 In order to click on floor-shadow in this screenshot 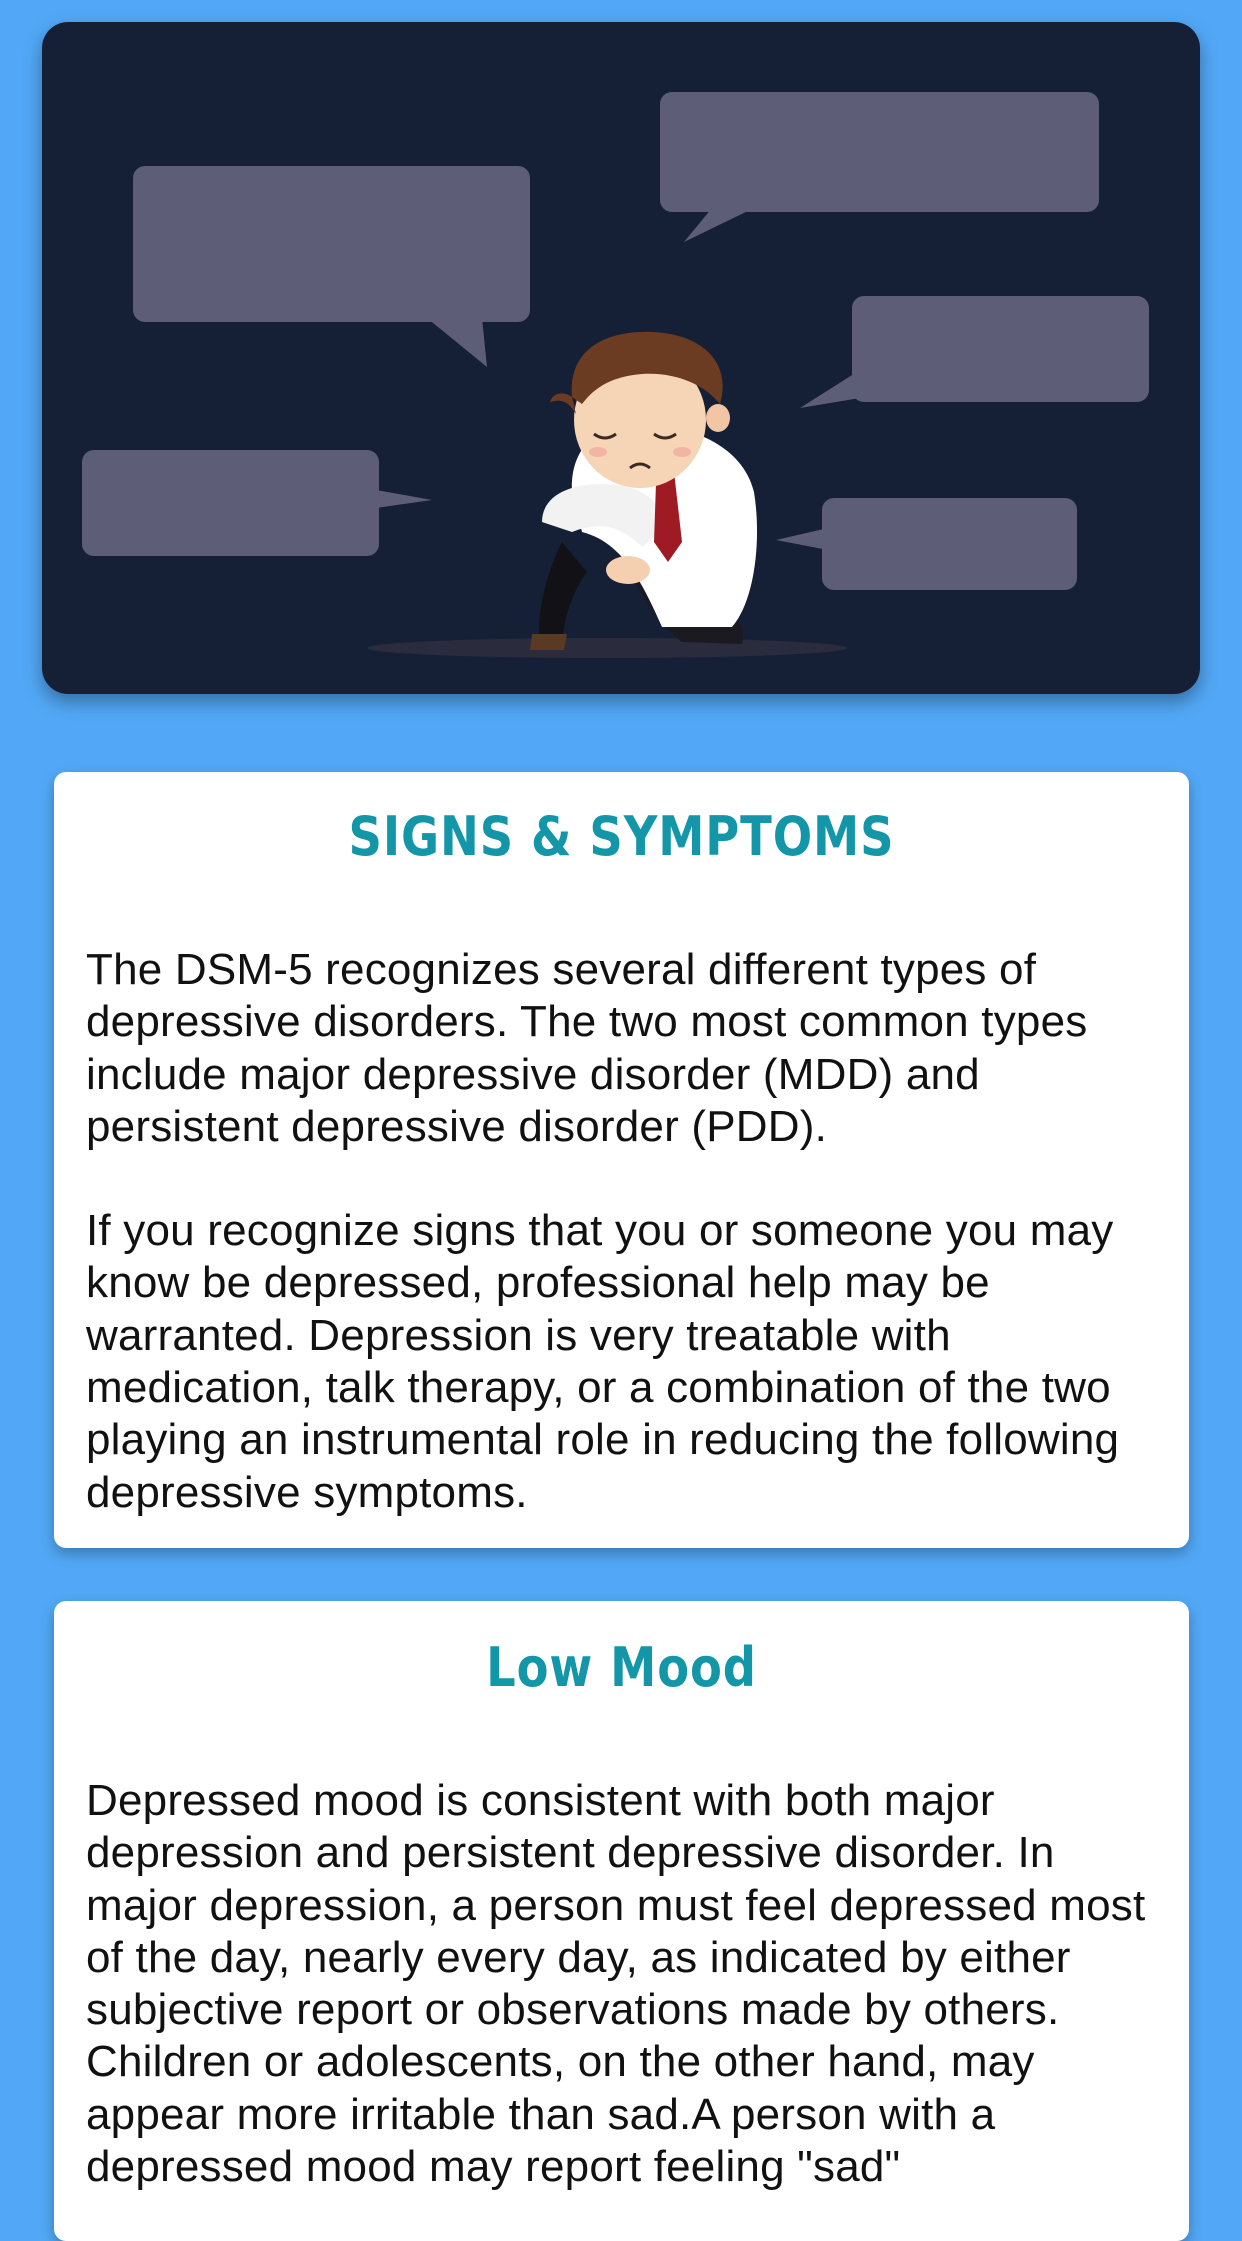, I will do `click(607, 648)`.